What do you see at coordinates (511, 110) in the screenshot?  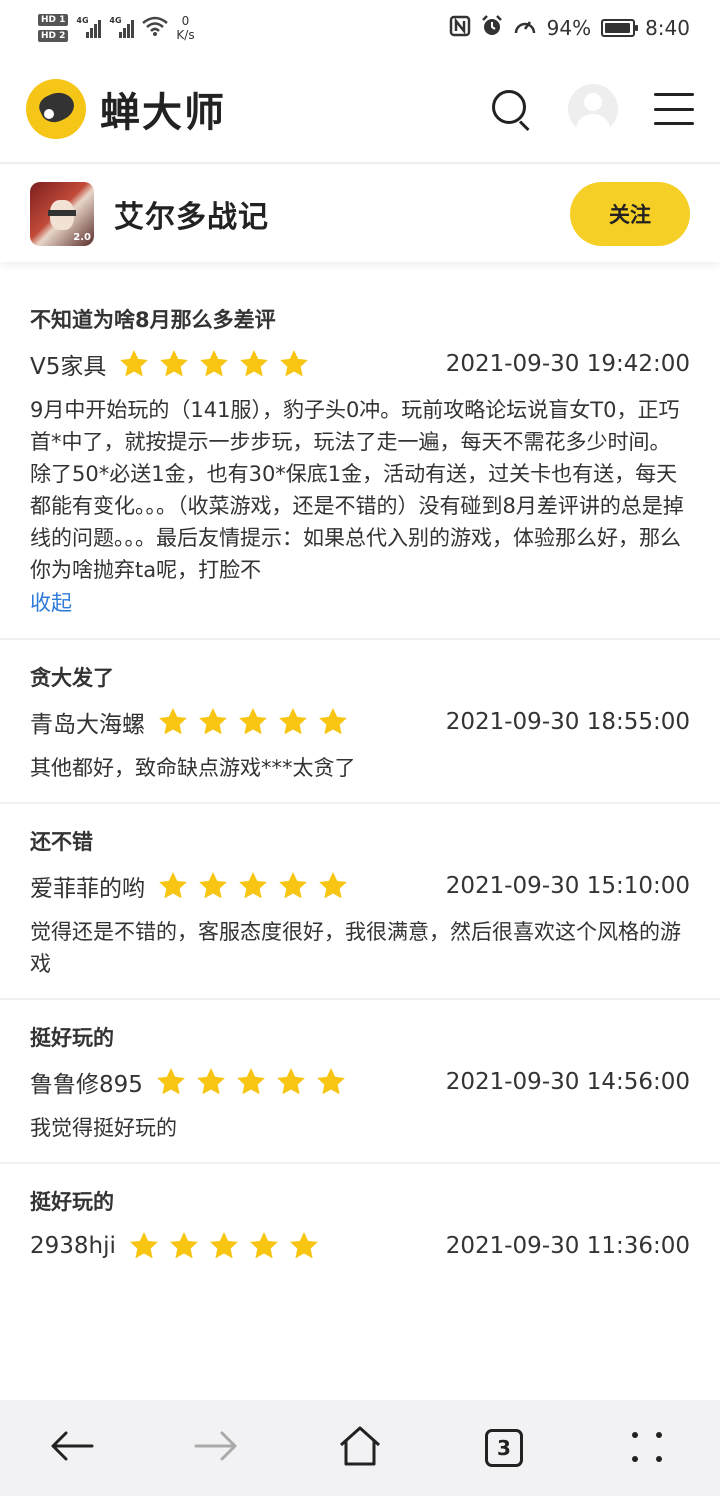 I see `search-icon` at bounding box center [511, 110].